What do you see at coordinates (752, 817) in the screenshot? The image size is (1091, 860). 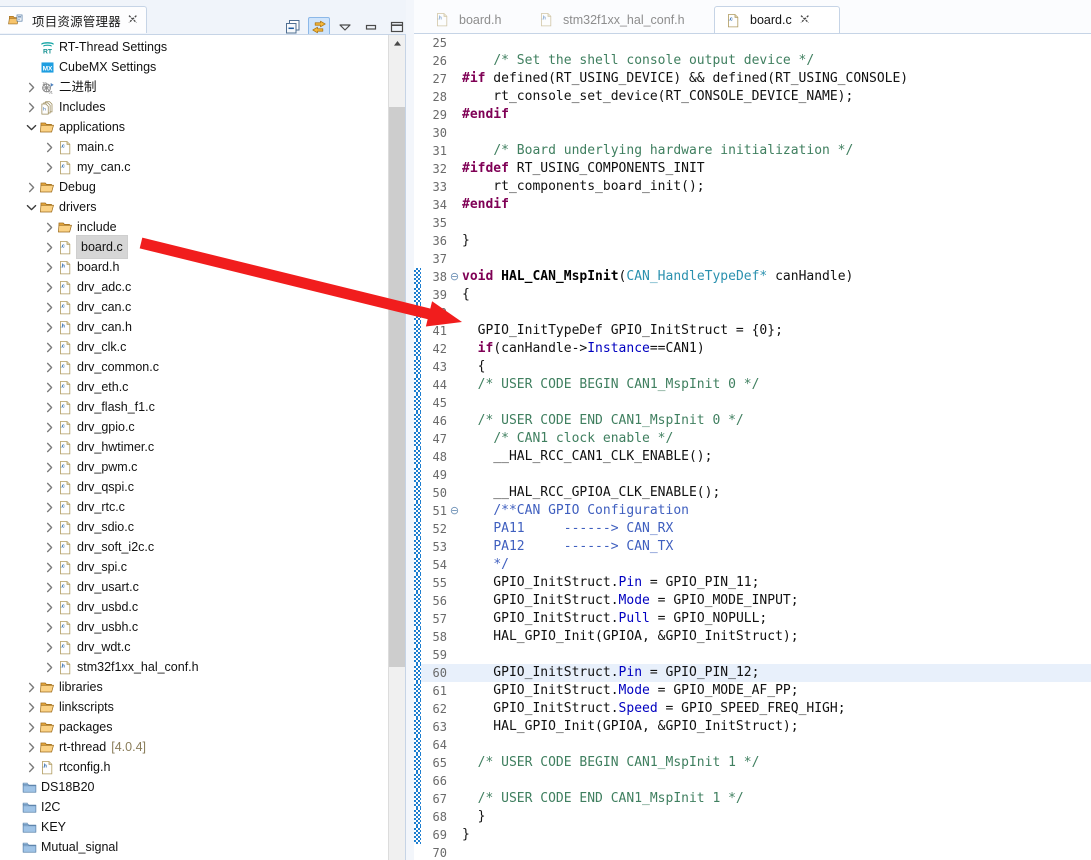 I see `code-line: 68 }` at bounding box center [752, 817].